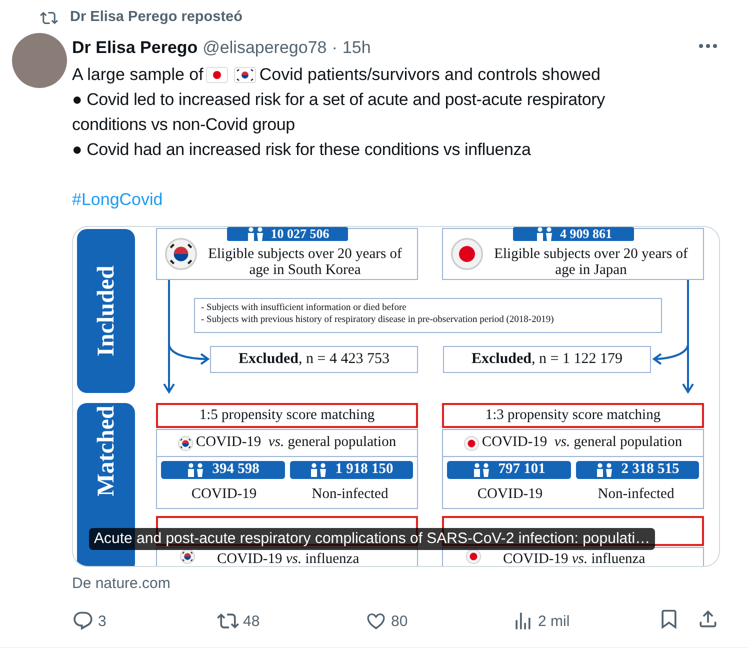  Describe the element at coordinates (547, 359) in the screenshot. I see `excluded-box: Excluded, n = 1 122 179` at that location.